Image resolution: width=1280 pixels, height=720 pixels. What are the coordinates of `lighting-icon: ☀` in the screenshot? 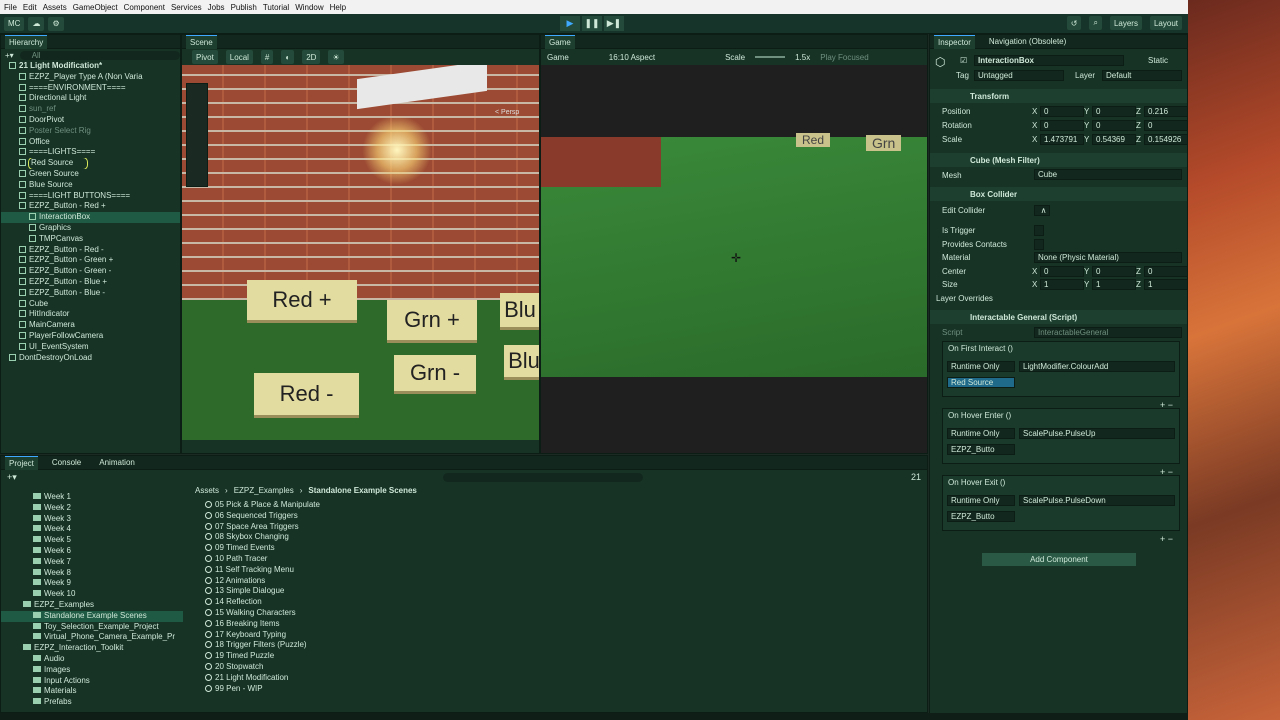 It's located at (336, 57).